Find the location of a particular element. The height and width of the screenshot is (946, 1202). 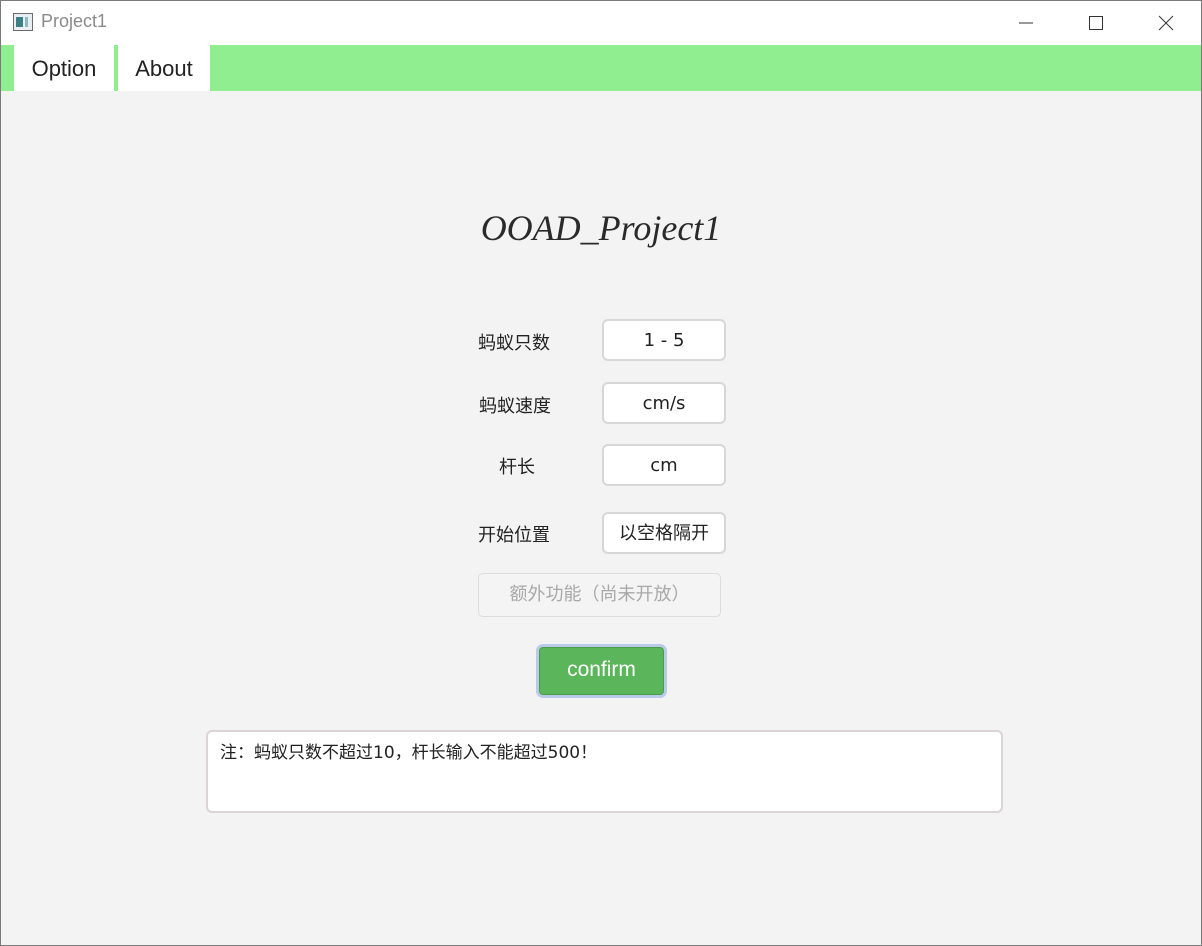

start-position-label: 开始位置 is located at coordinates (514, 535).